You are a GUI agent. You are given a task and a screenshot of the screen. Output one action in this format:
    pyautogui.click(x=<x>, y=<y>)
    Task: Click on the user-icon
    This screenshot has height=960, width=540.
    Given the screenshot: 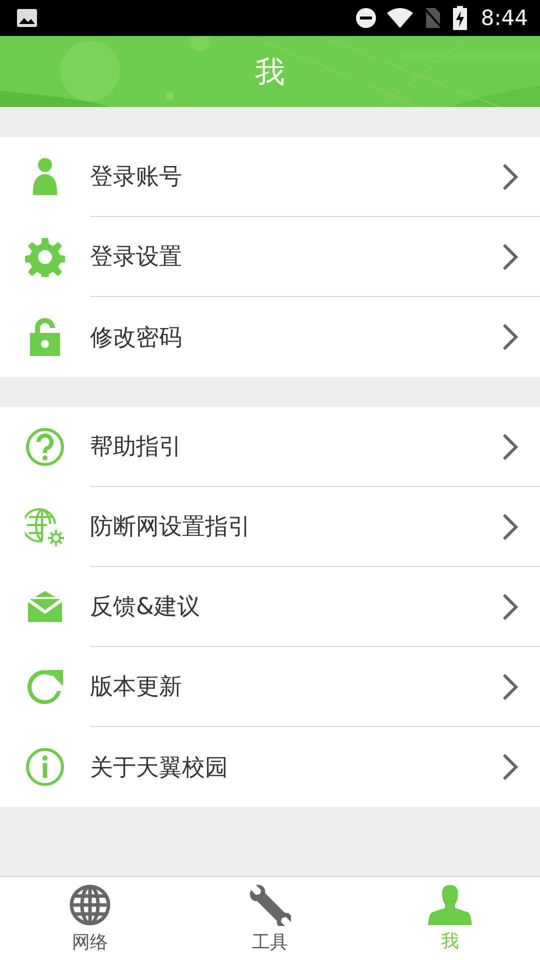 What is the action you would take?
    pyautogui.click(x=45, y=177)
    